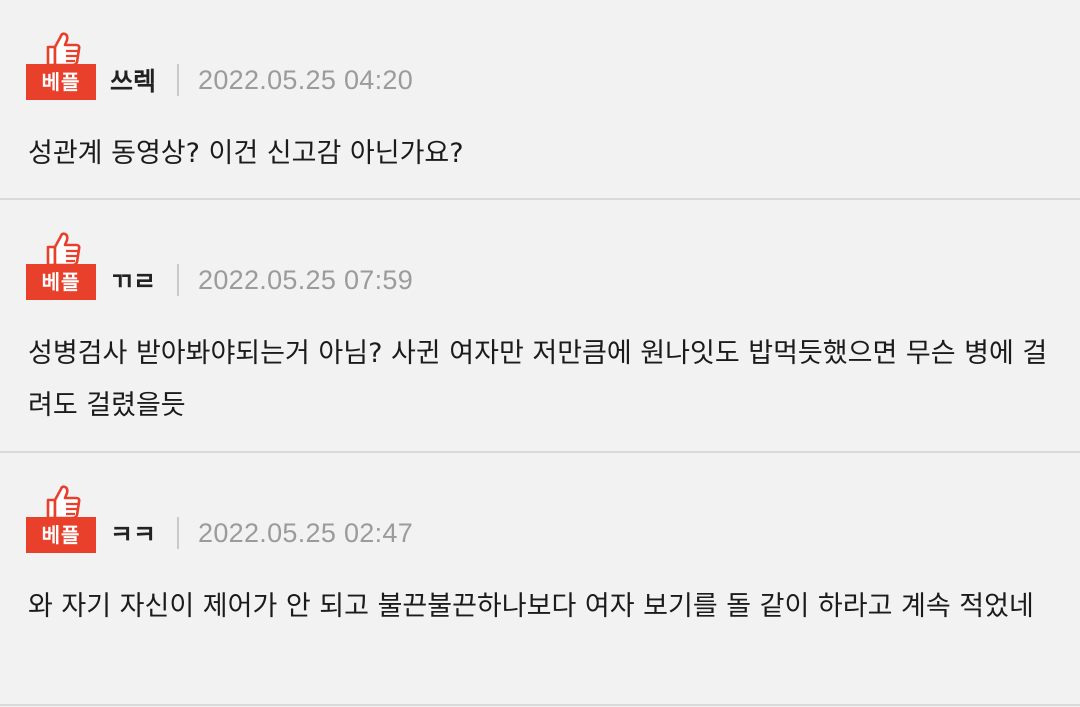 This screenshot has height=707, width=1080. What do you see at coordinates (306, 532) in the screenshot?
I see `comment-date: 2022.05.25 02:47` at bounding box center [306, 532].